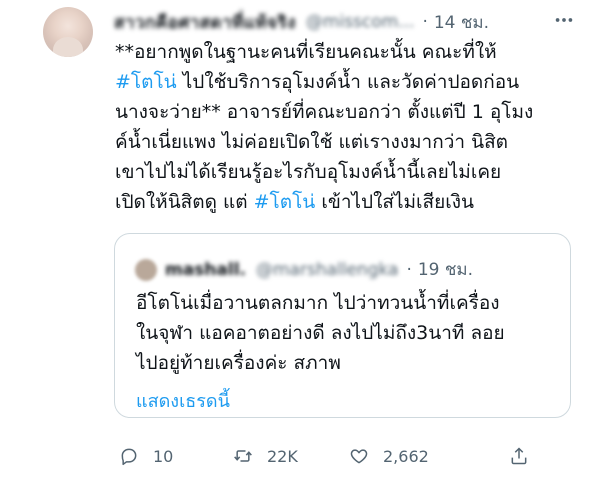  I want to click on tweet-actions: 10 22K 2,662, so click(349, 456).